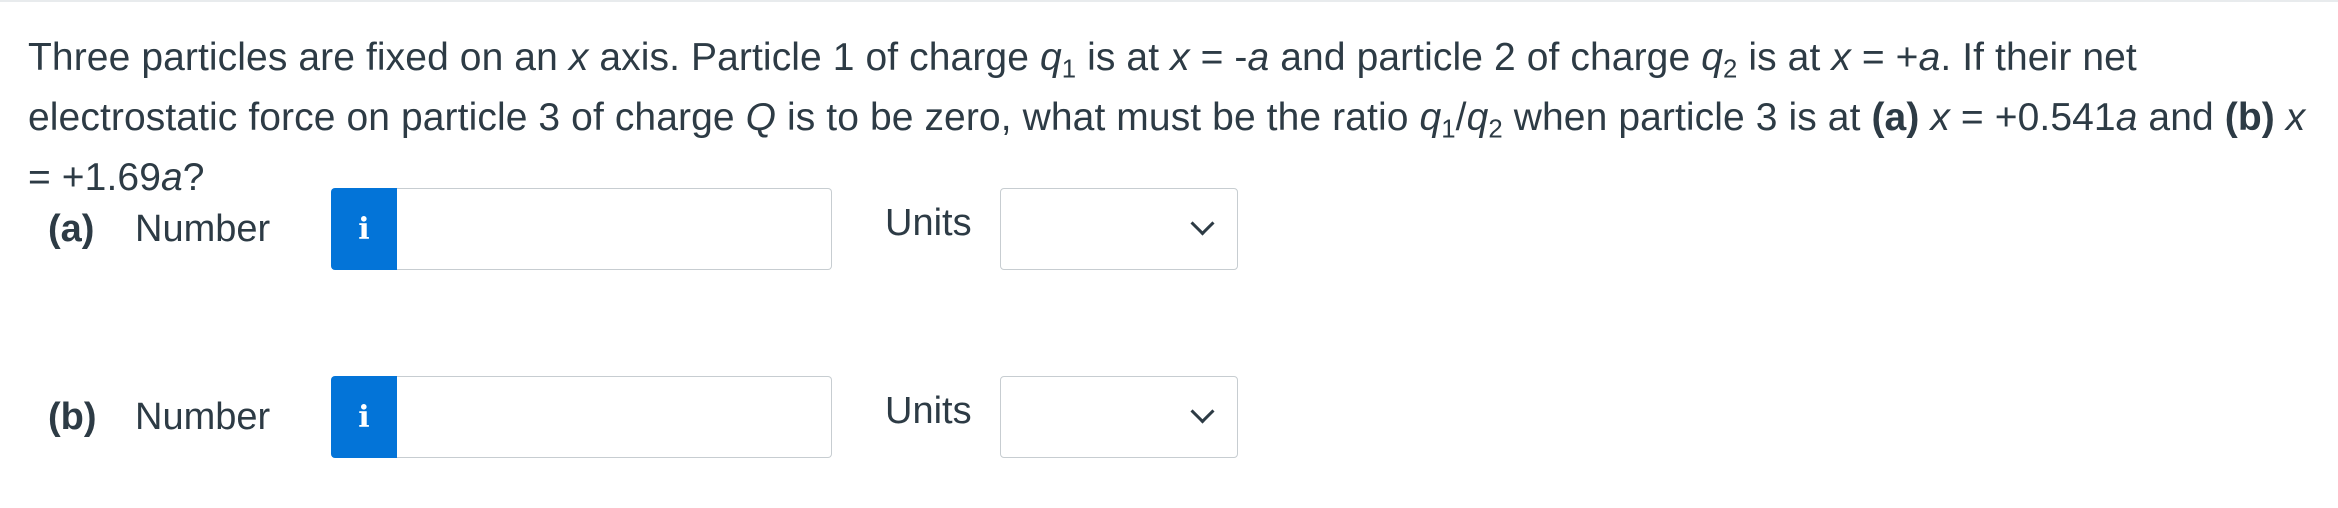  I want to click on part-label-b: (b), so click(72, 417).